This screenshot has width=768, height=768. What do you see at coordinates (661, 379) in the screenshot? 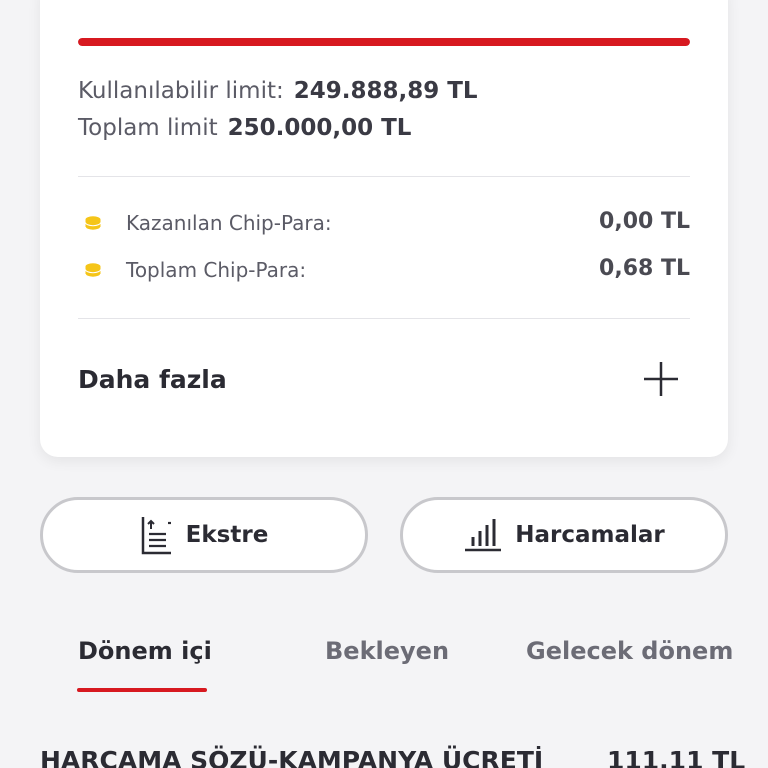
I see `plus-icon` at bounding box center [661, 379].